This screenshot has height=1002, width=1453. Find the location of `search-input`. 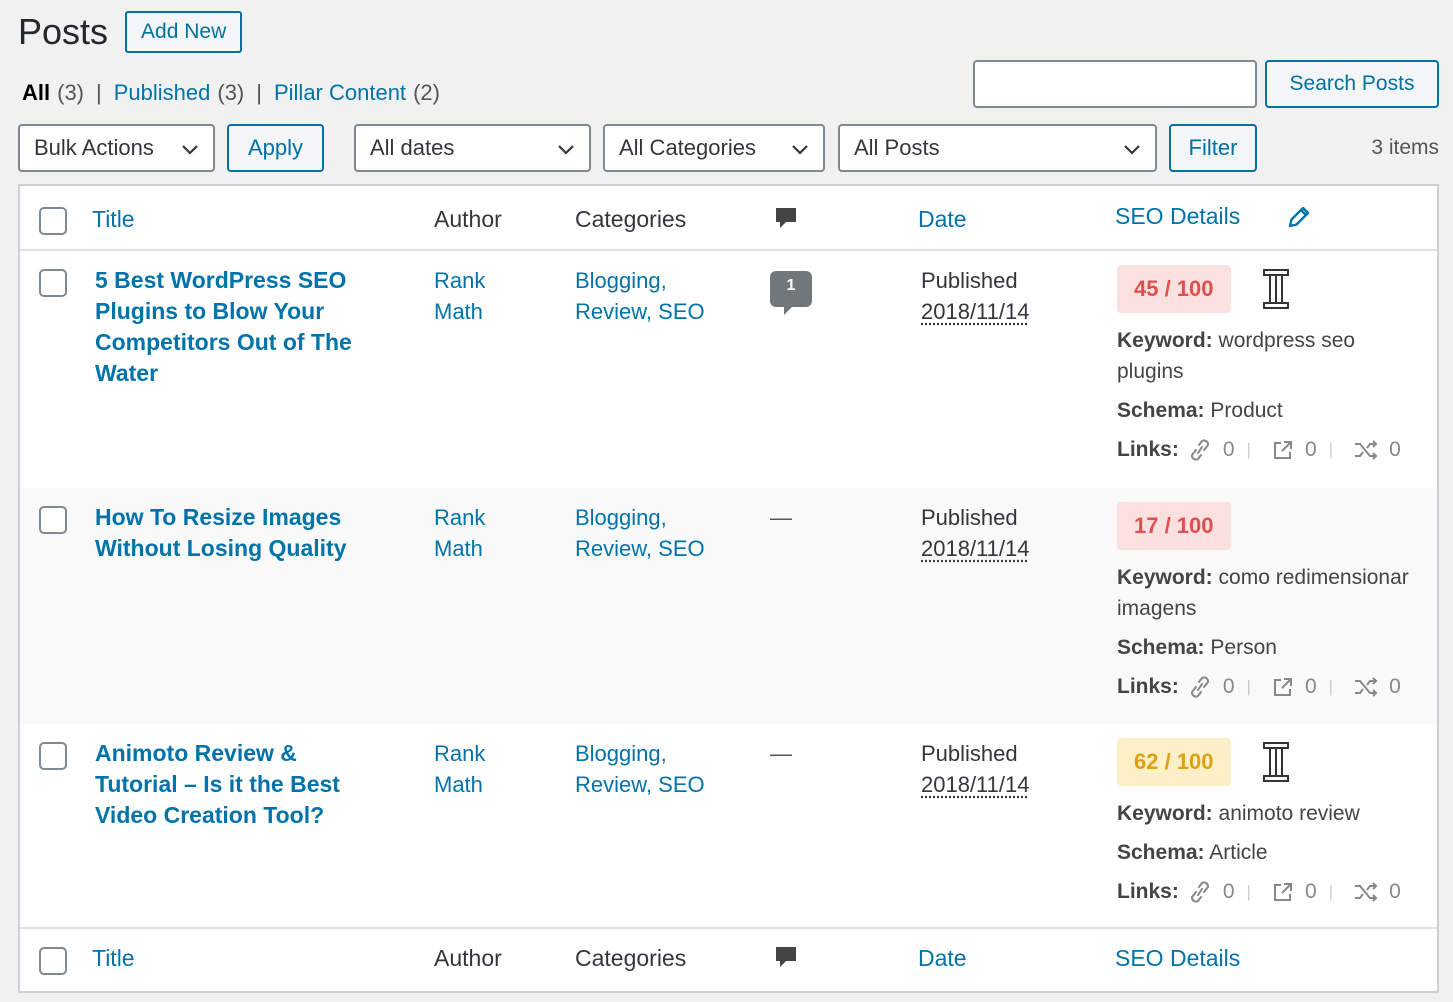

search-input is located at coordinates (1115, 84).